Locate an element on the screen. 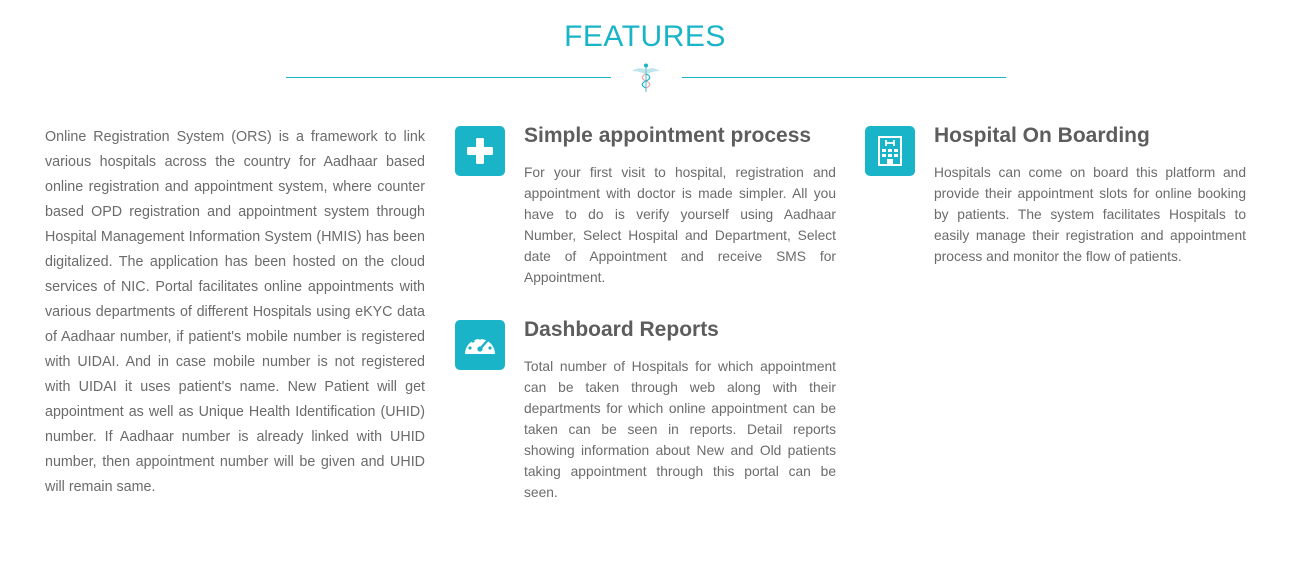 This screenshot has width=1312, height=562. section-title: FEATURES is located at coordinates (645, 36).